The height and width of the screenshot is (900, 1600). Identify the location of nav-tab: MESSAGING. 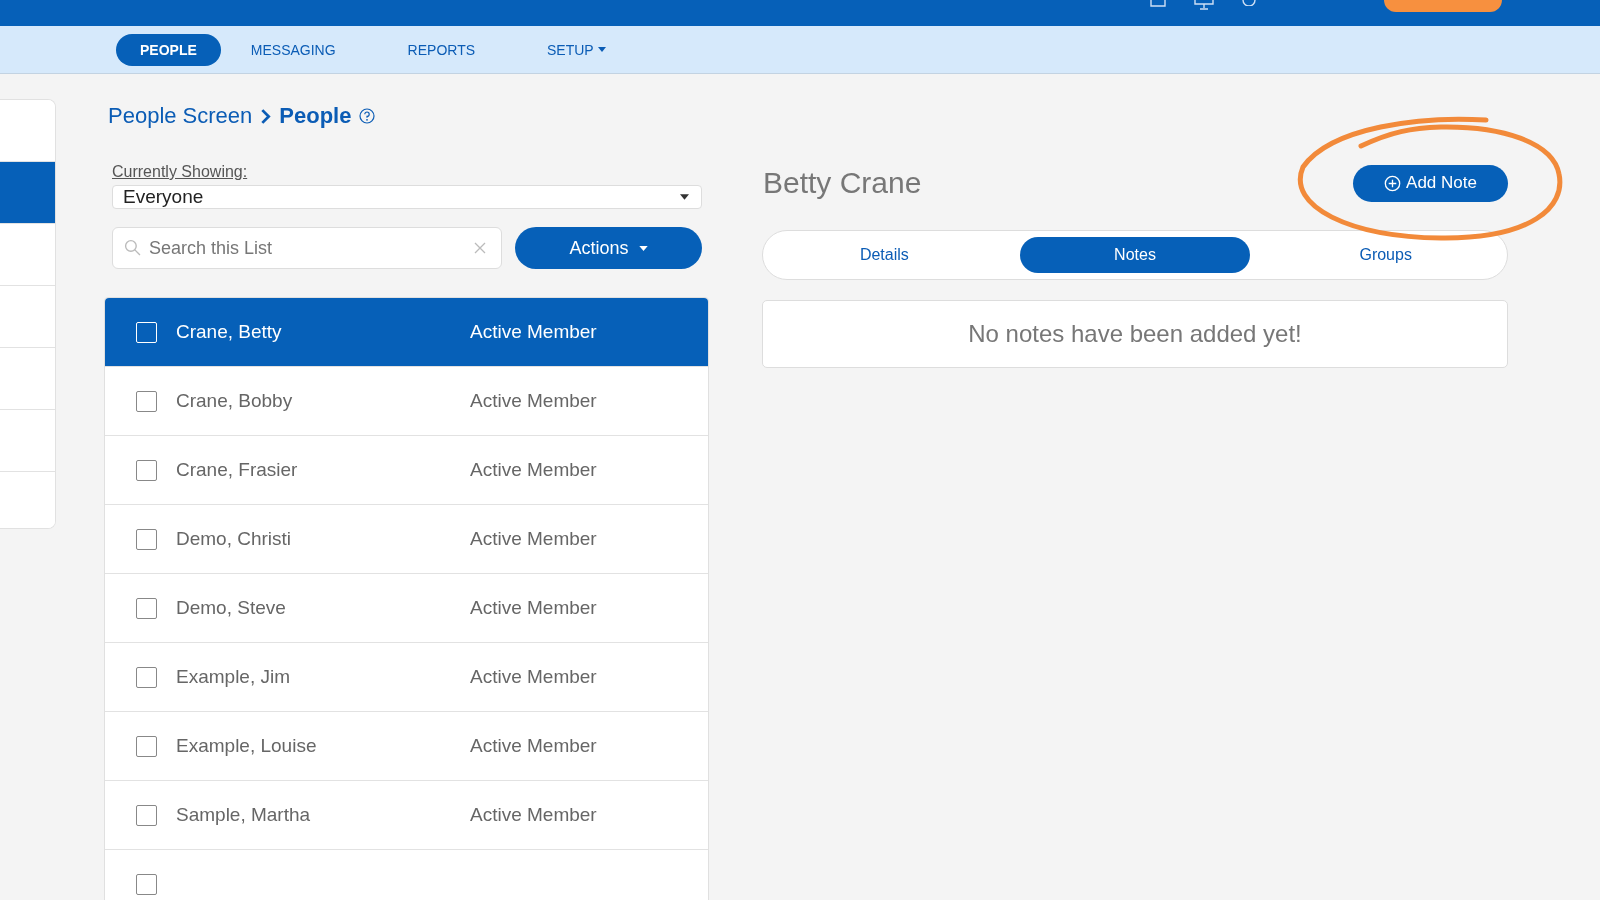
(293, 49).